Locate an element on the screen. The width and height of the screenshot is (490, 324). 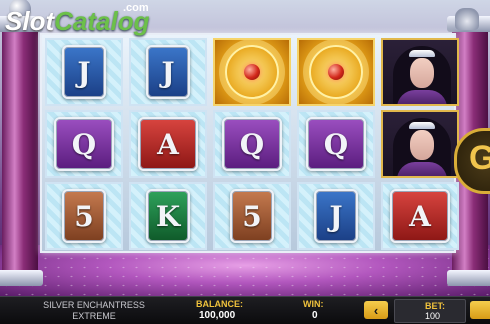
bet-decrease-button: ‹ is located at coordinates (376, 310).